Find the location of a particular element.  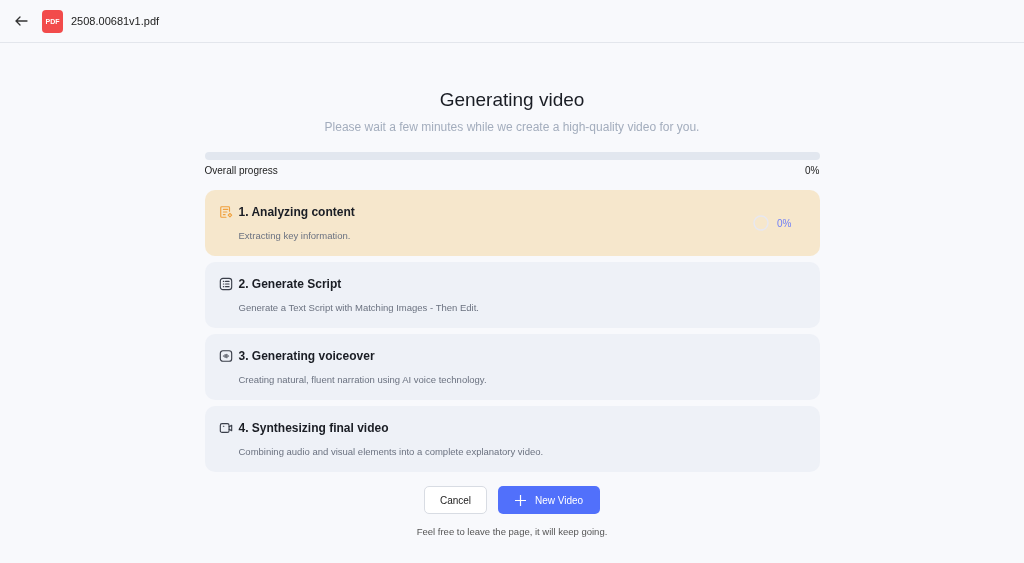

new-video-button: New Video is located at coordinates (549, 500).